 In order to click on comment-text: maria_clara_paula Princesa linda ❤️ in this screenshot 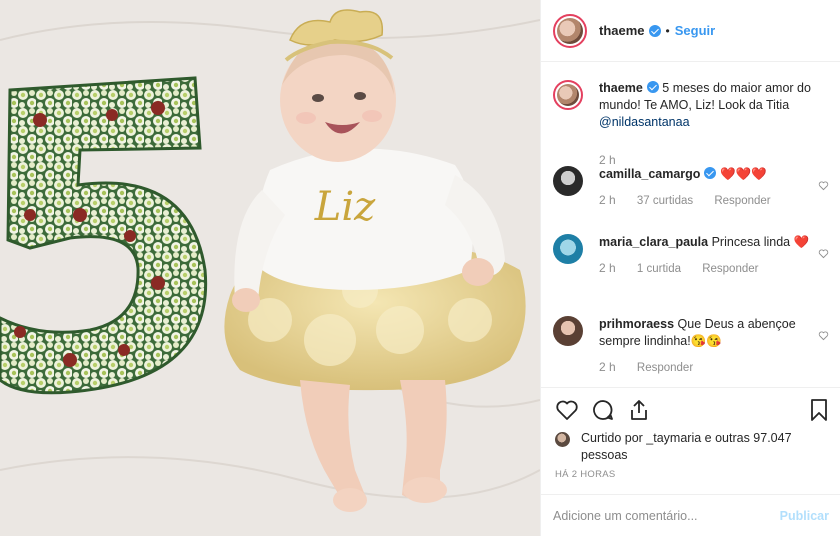, I will do `click(714, 242)`.